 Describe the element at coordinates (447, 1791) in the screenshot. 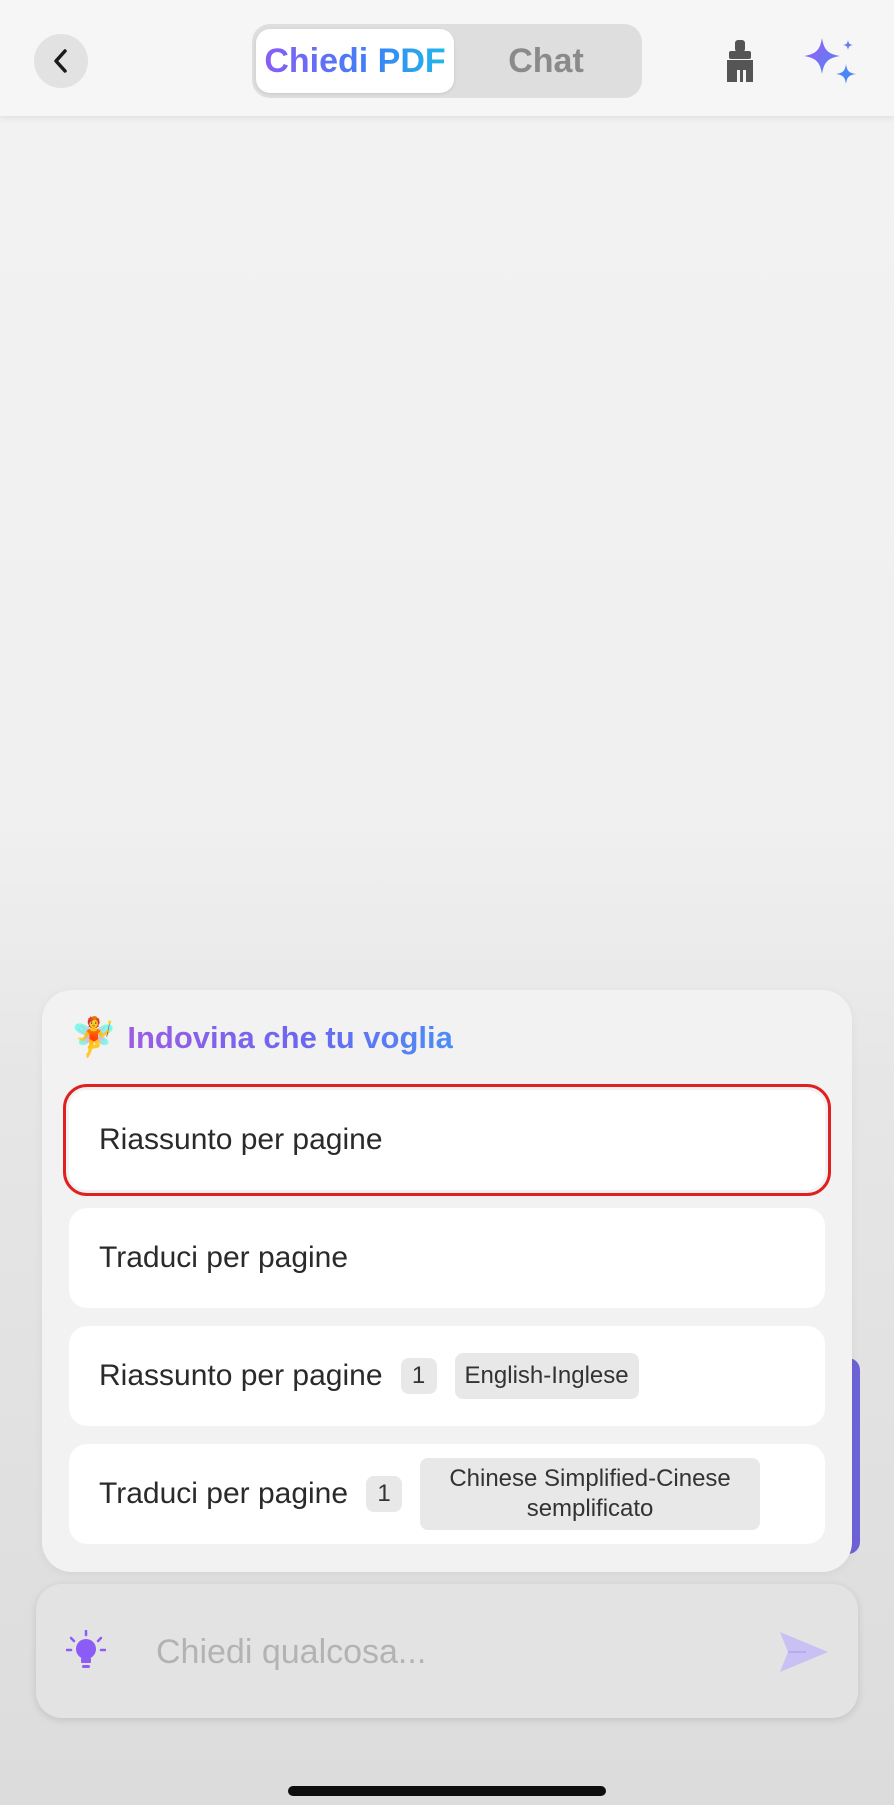

I see `home-indicator` at that location.